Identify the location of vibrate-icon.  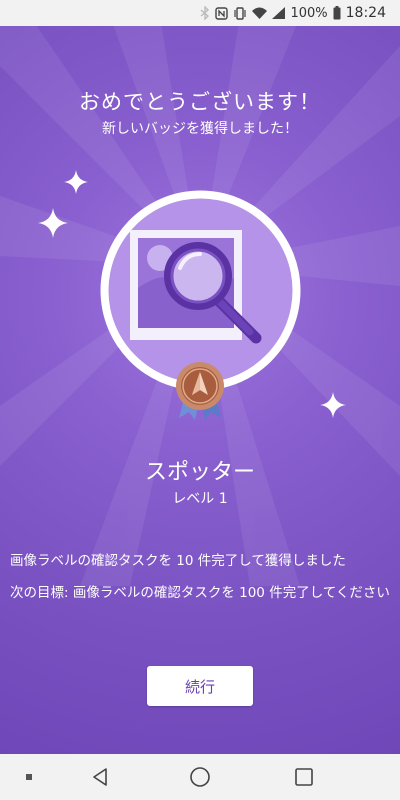
(240, 13).